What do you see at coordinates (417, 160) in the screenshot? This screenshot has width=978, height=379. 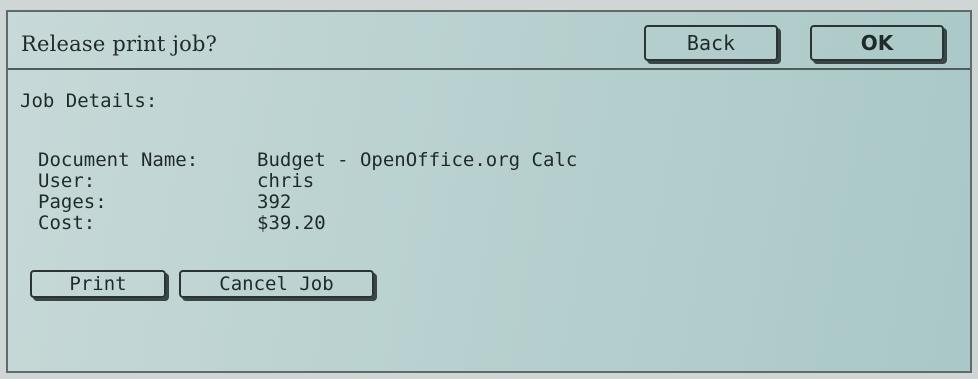 I see `detail-value: Budget - OpenOffice.org Calc` at bounding box center [417, 160].